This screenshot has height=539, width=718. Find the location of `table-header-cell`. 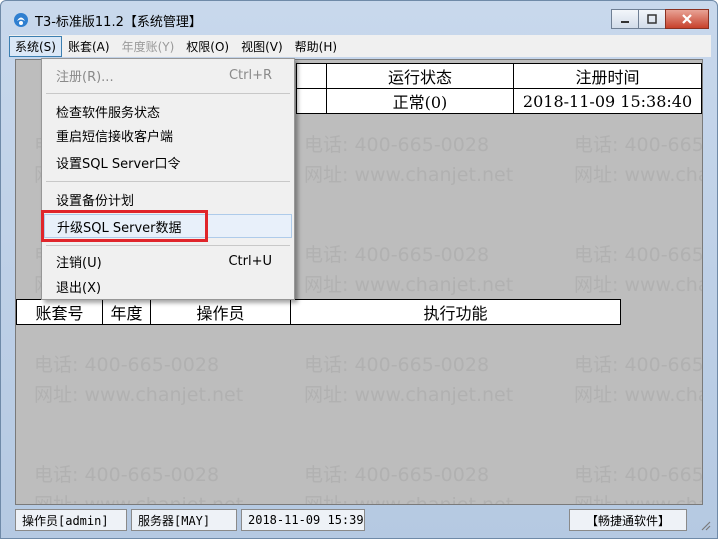

table-header-cell is located at coordinates (311, 76).